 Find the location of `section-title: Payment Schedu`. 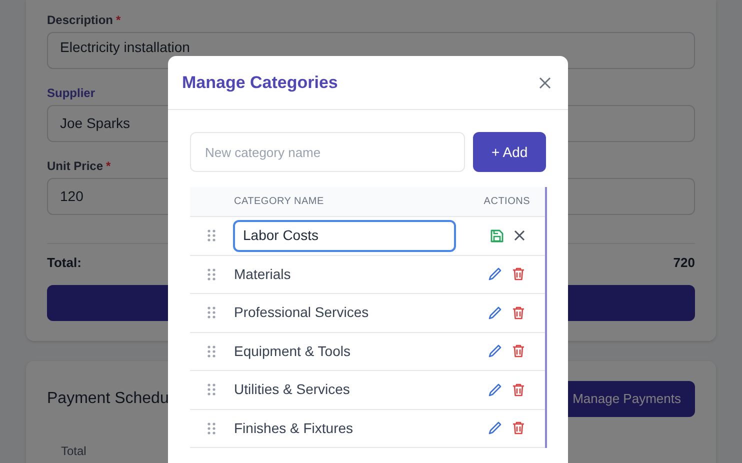

section-title: Payment Schedu is located at coordinates (108, 398).